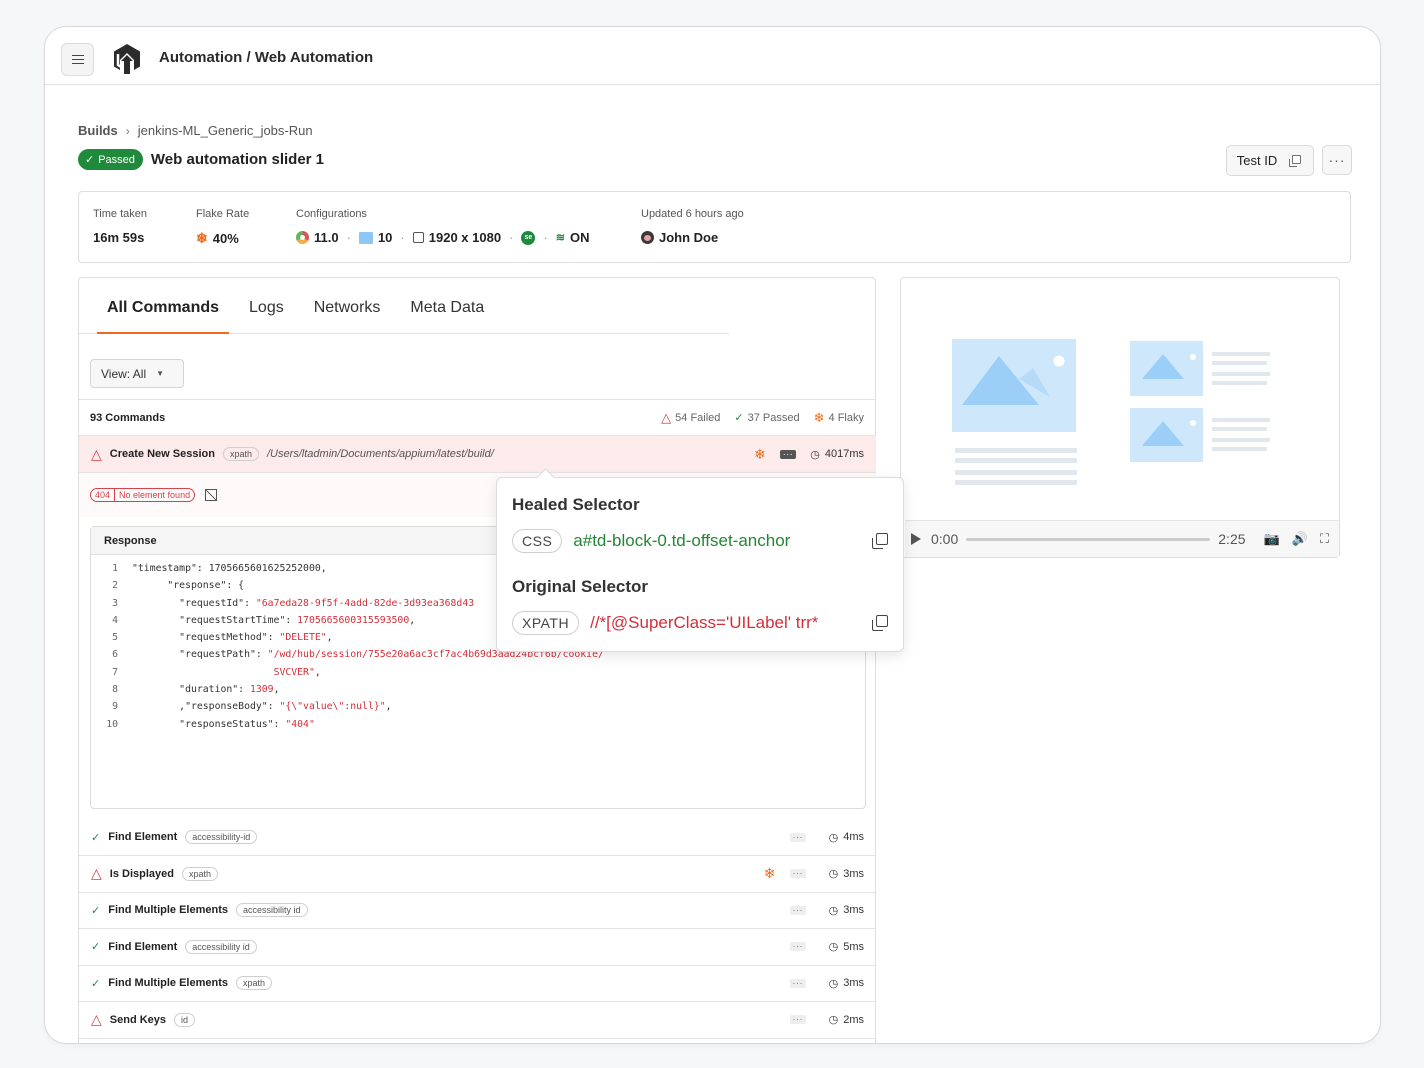 The image size is (1424, 1068). Describe the element at coordinates (477, 983) in the screenshot. I see `command-row: ✓ Find Multiple Elements xpath ··· ◷ 3ms` at that location.